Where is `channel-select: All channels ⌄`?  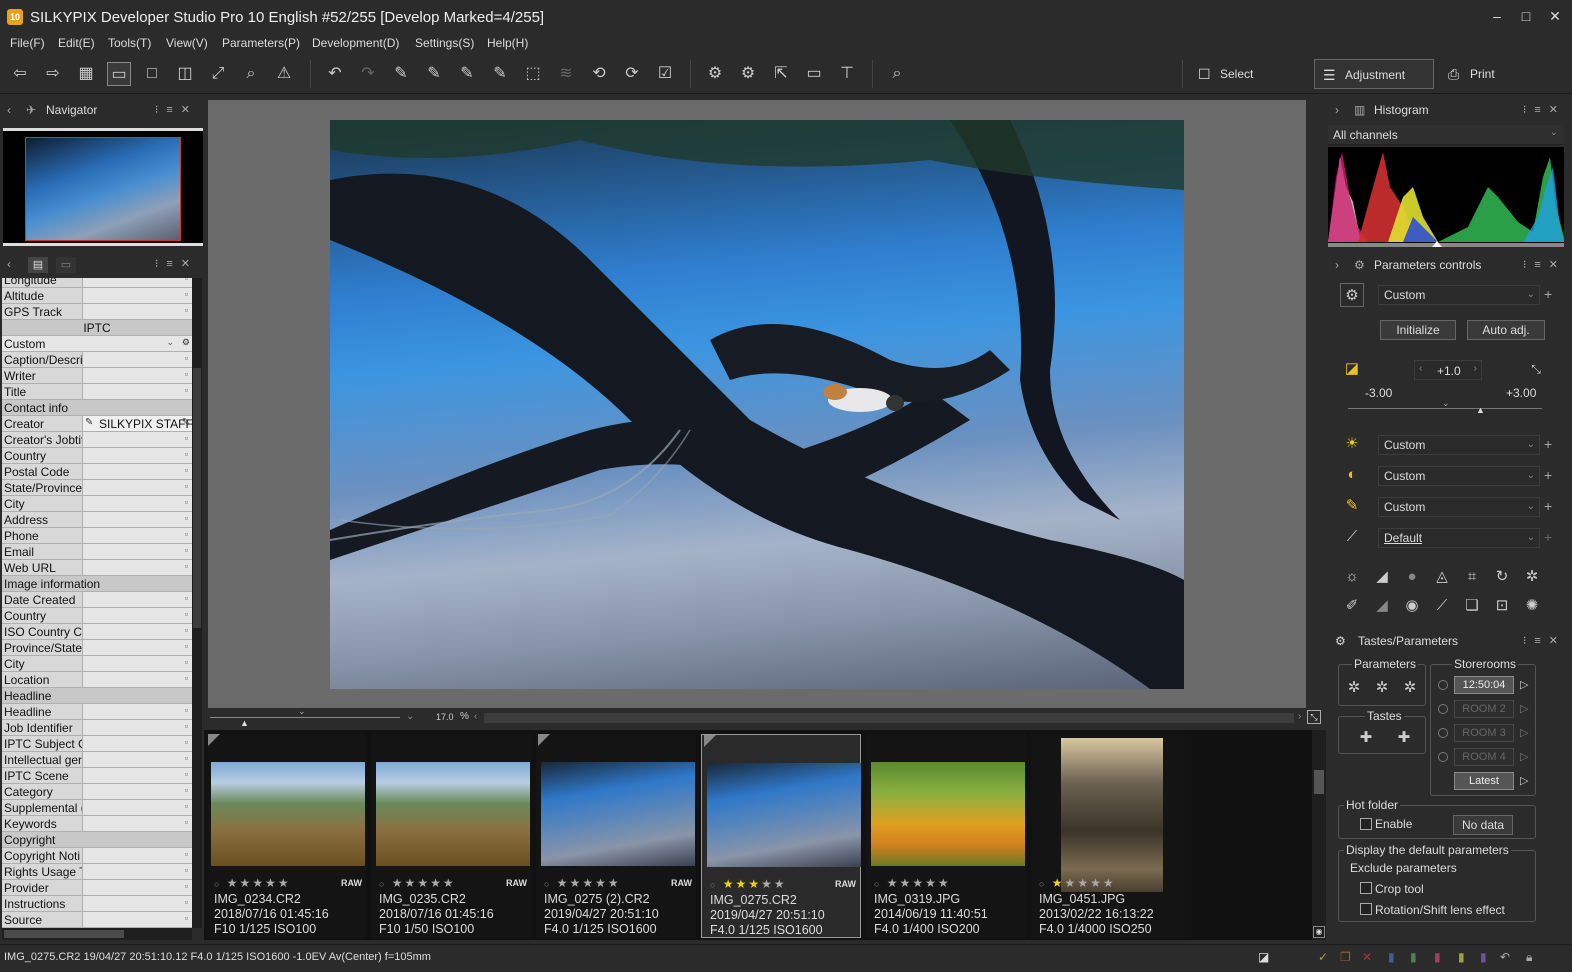 channel-select: All channels ⌄ is located at coordinates (1446, 135).